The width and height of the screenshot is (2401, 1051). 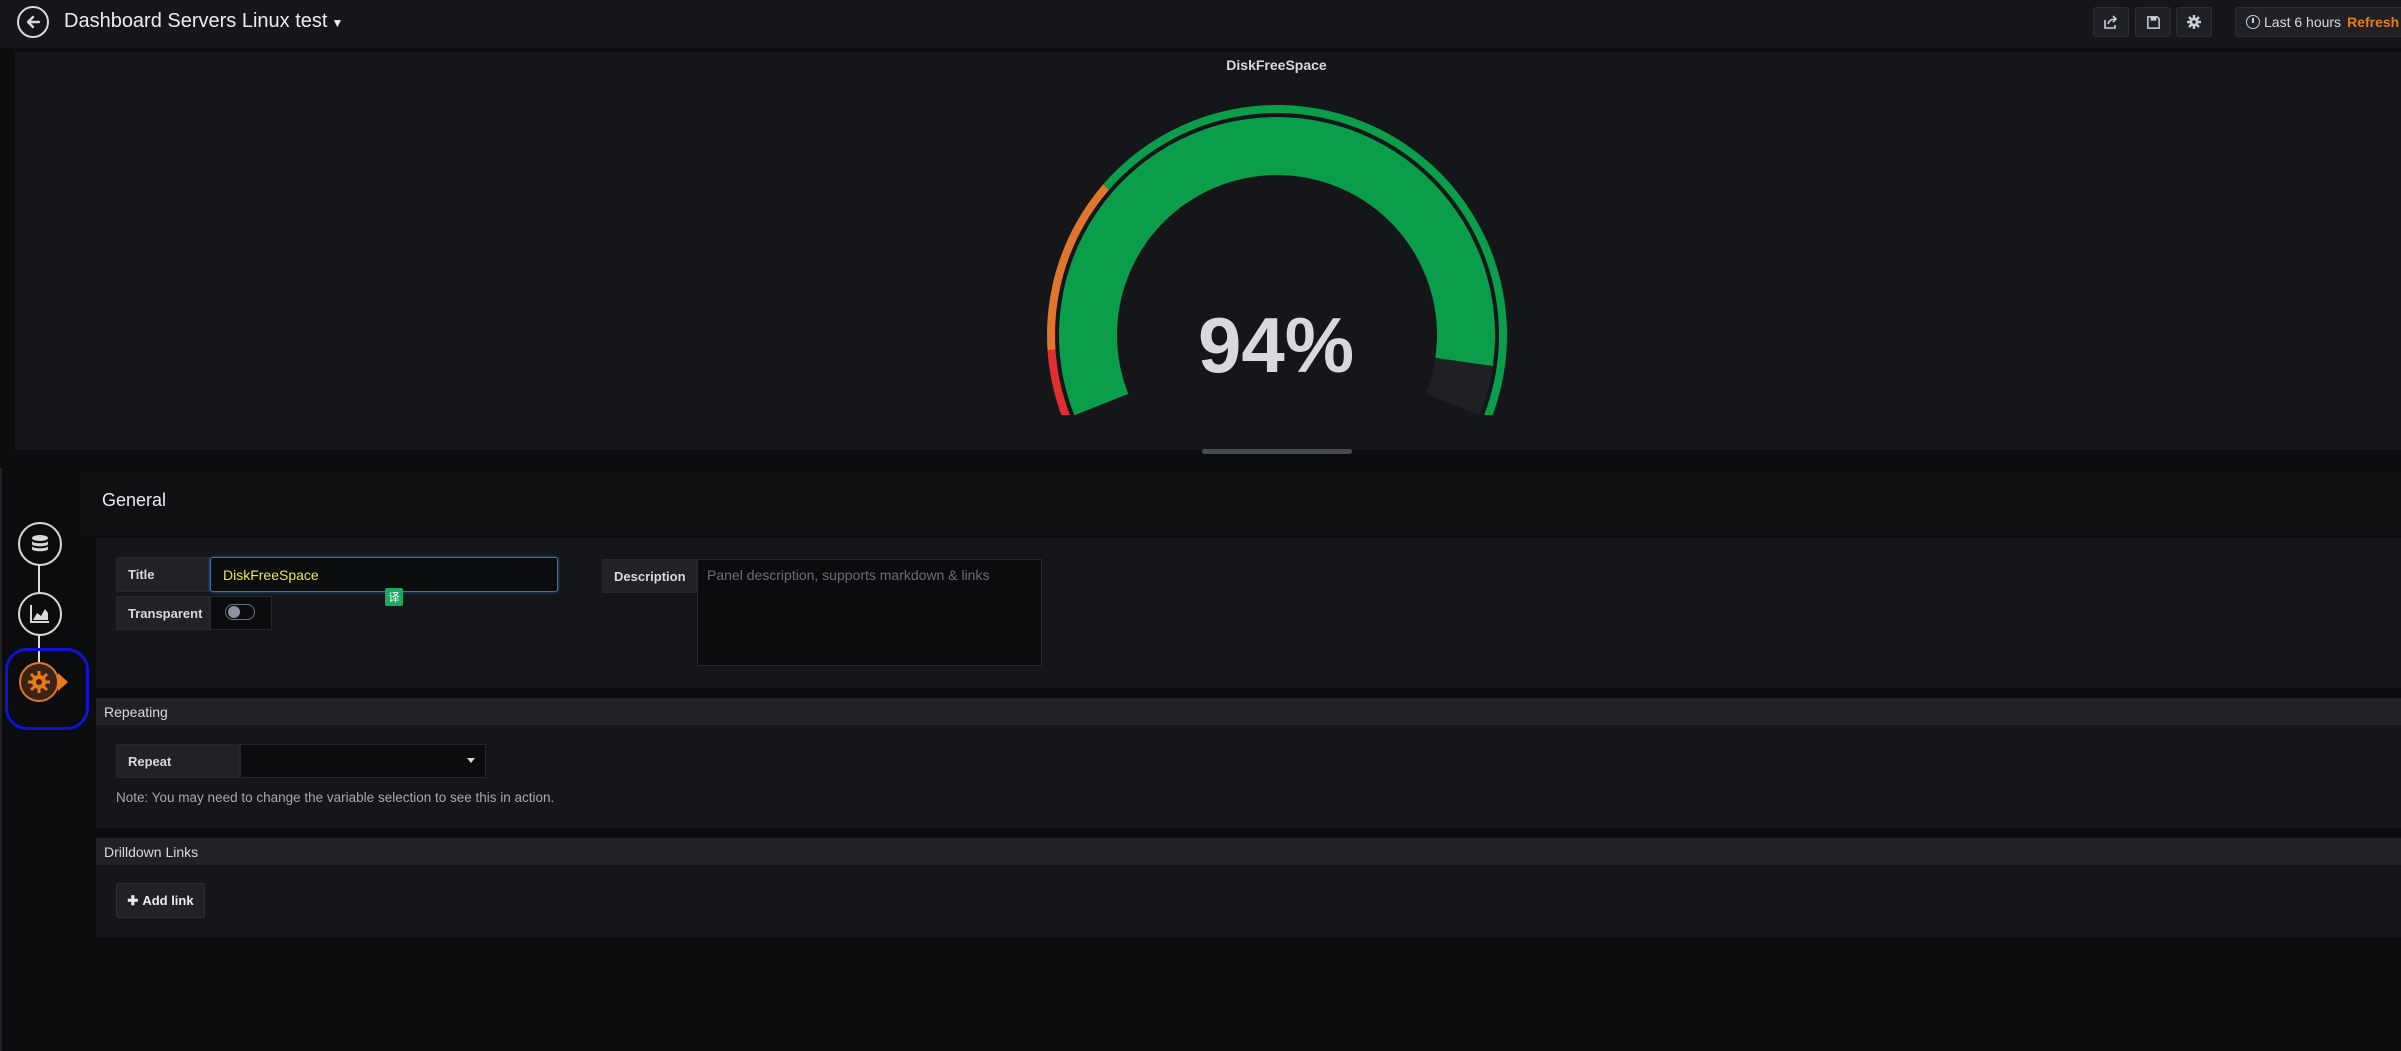 What do you see at coordinates (234, 612) in the screenshot?
I see `transparent-toggle-knob` at bounding box center [234, 612].